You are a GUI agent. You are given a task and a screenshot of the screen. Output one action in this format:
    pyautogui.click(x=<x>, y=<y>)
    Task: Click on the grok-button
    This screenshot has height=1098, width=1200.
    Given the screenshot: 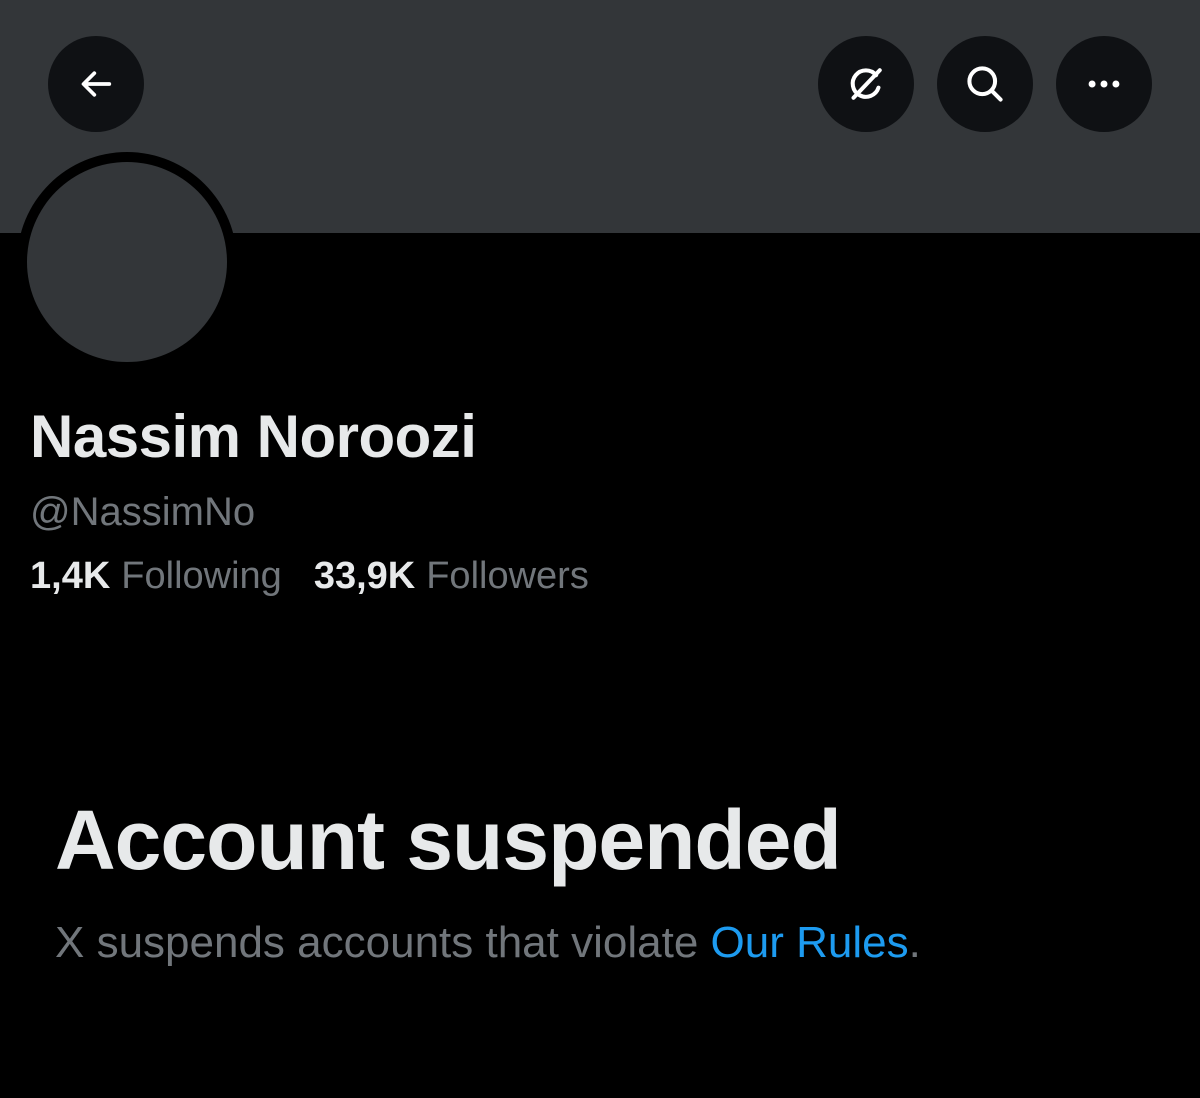 What is the action you would take?
    pyautogui.click(x=866, y=84)
    